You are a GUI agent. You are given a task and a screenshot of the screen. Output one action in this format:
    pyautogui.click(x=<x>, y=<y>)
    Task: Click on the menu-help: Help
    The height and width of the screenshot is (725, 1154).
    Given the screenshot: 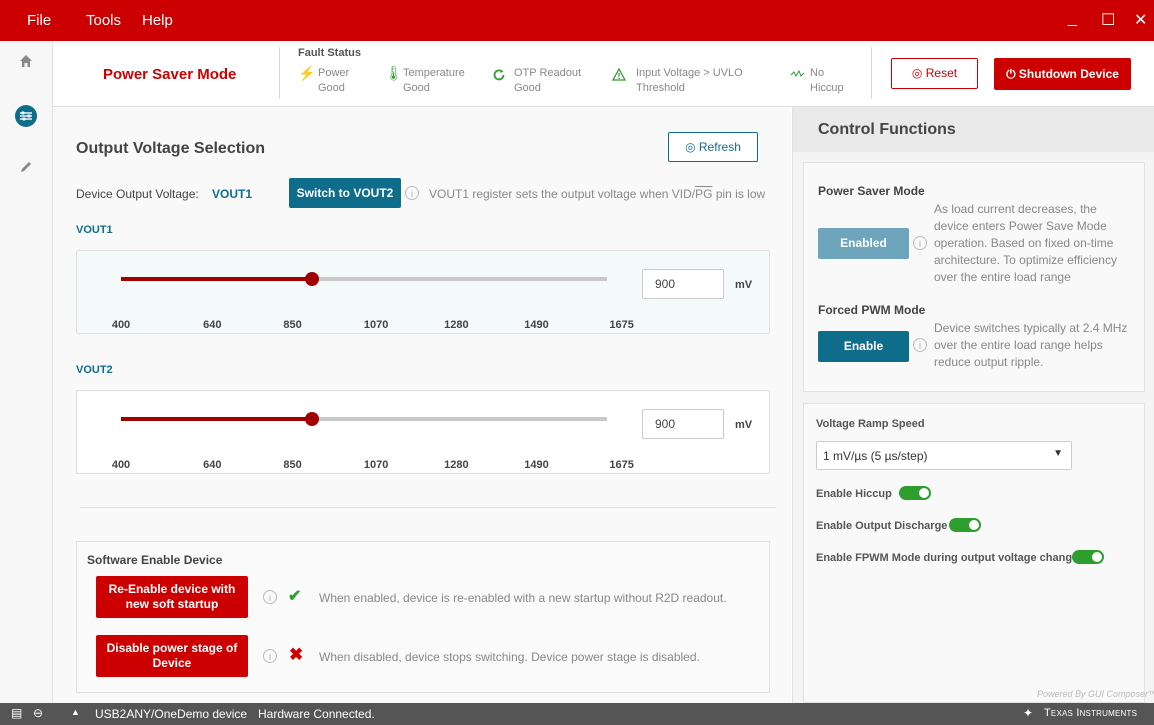 What is the action you would take?
    pyautogui.click(x=157, y=20)
    